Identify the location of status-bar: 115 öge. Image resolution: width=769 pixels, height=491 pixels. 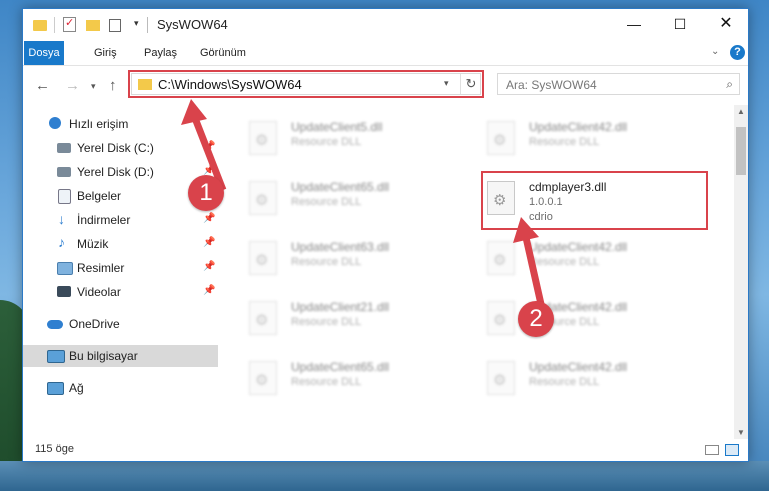
(385, 450).